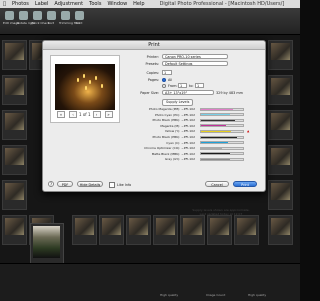  Describe the element at coordinates (73, 114) in the screenshot. I see `previous-page-button: ‹` at that location.